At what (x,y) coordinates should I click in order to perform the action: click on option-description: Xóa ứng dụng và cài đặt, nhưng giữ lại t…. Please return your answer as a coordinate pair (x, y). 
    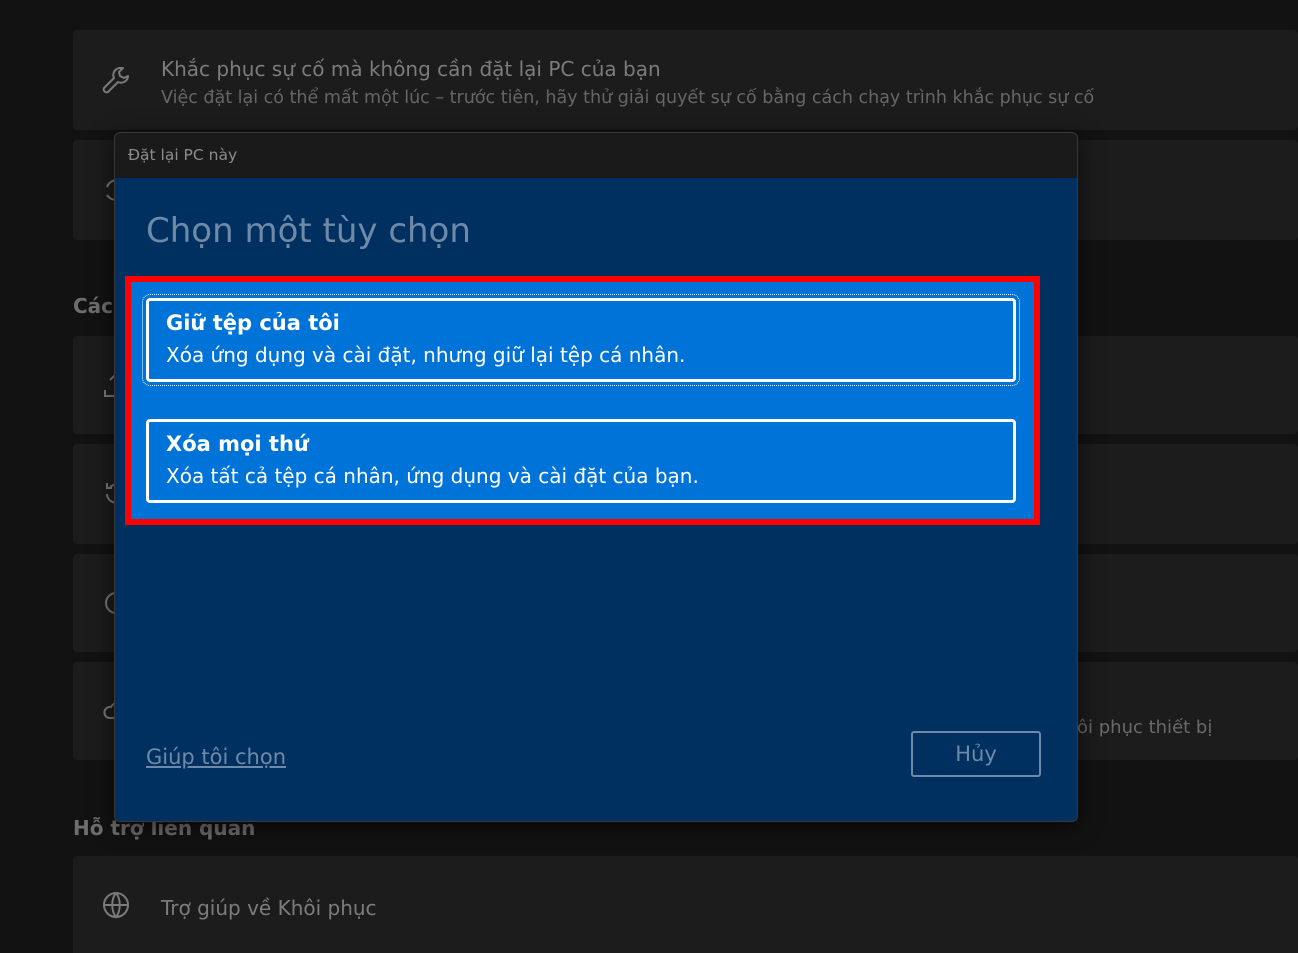
    Looking at the image, I should click on (426, 355).